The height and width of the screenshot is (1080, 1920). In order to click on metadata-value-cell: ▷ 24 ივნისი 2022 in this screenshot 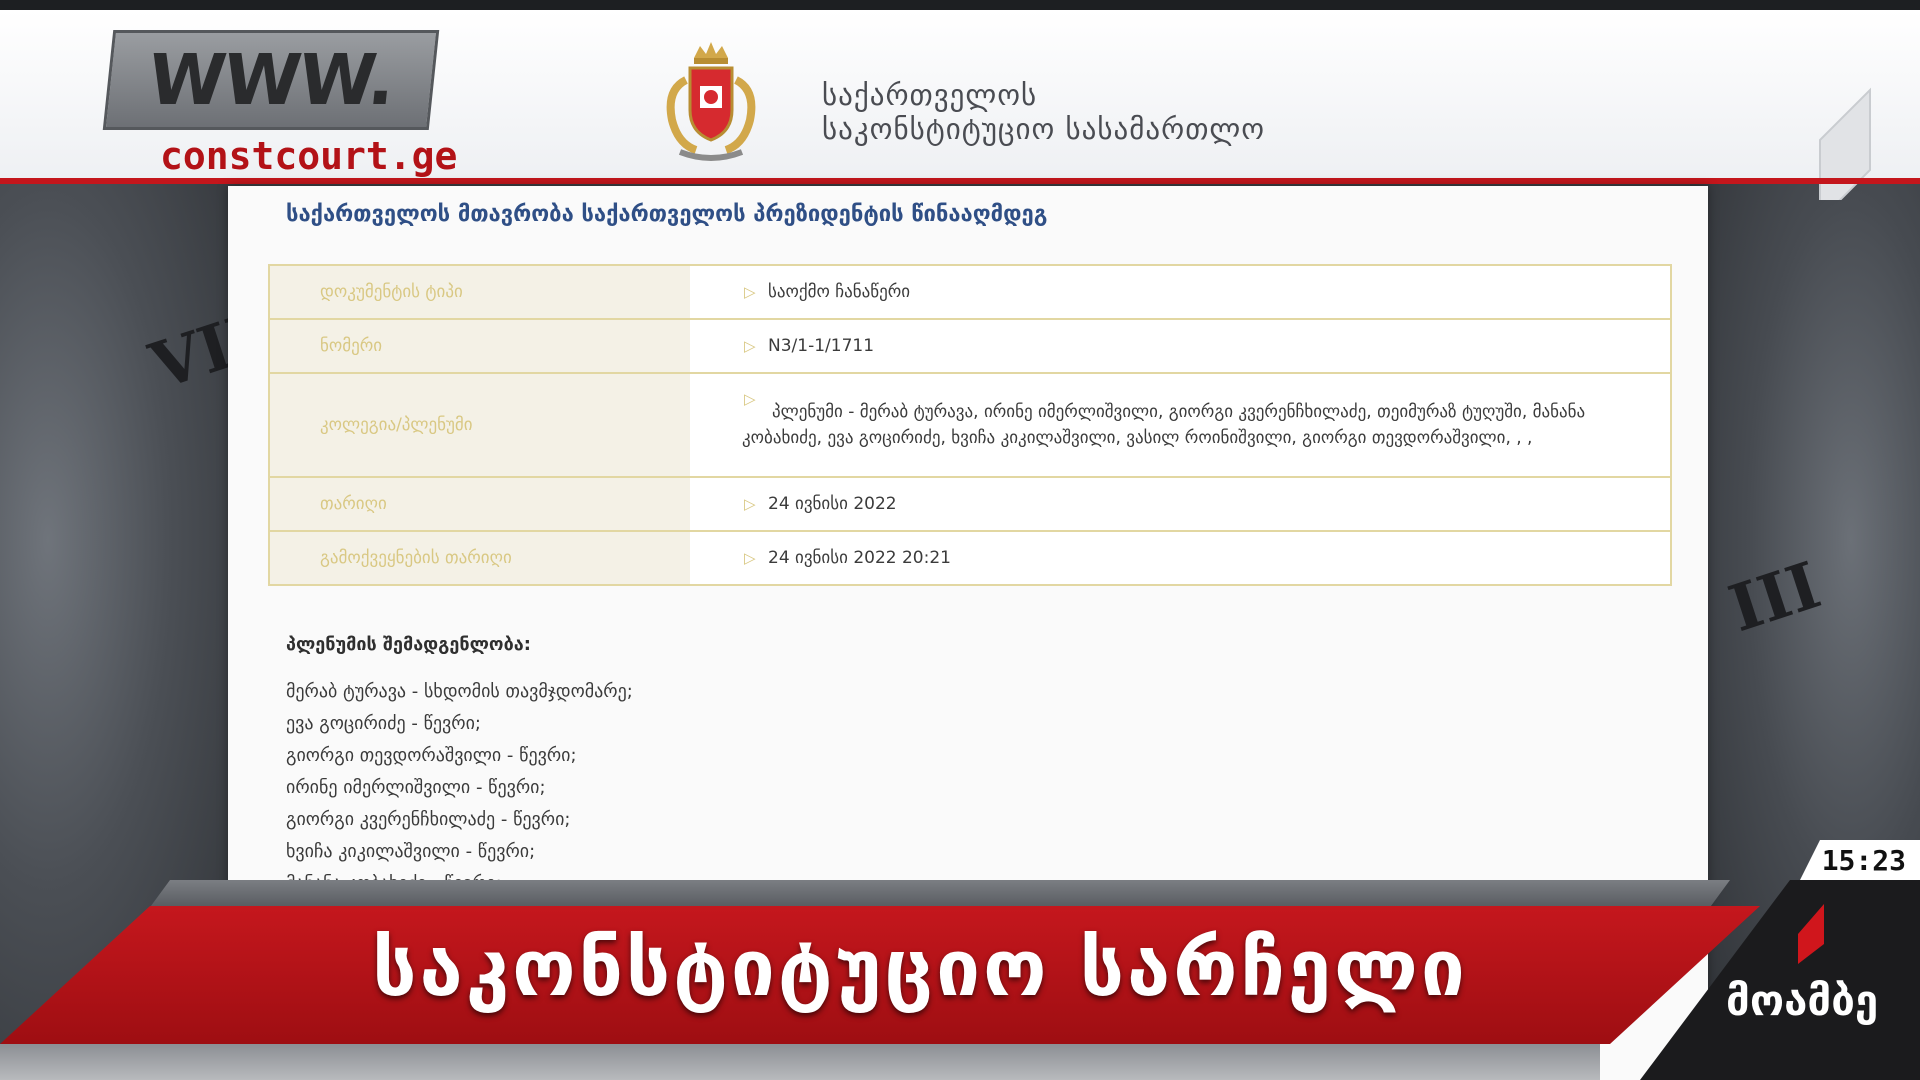, I will do `click(1180, 504)`.